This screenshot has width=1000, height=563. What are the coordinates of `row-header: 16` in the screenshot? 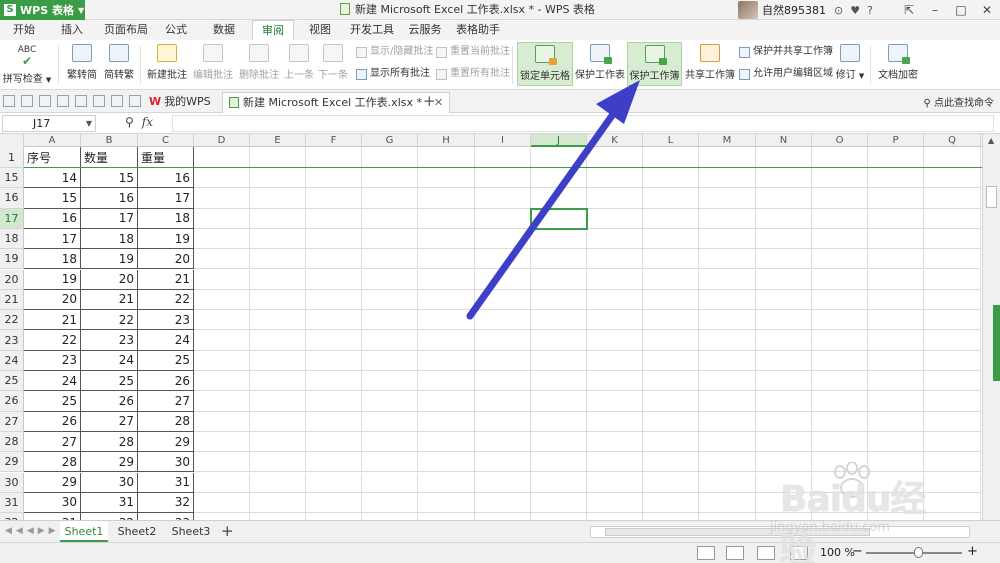 It's located at (12, 198).